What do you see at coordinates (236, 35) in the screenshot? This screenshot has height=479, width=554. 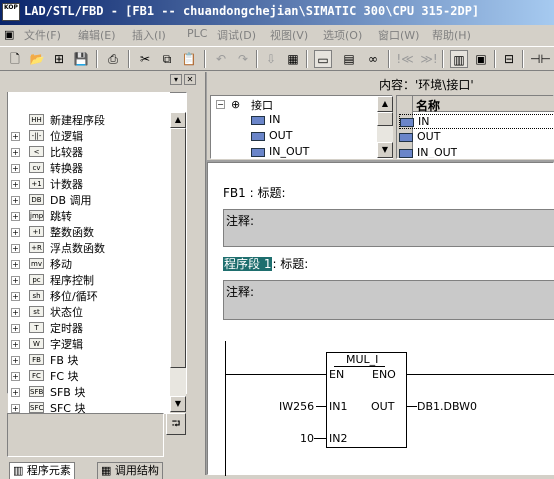 I see `menu-debug: 调试(D)` at bounding box center [236, 35].